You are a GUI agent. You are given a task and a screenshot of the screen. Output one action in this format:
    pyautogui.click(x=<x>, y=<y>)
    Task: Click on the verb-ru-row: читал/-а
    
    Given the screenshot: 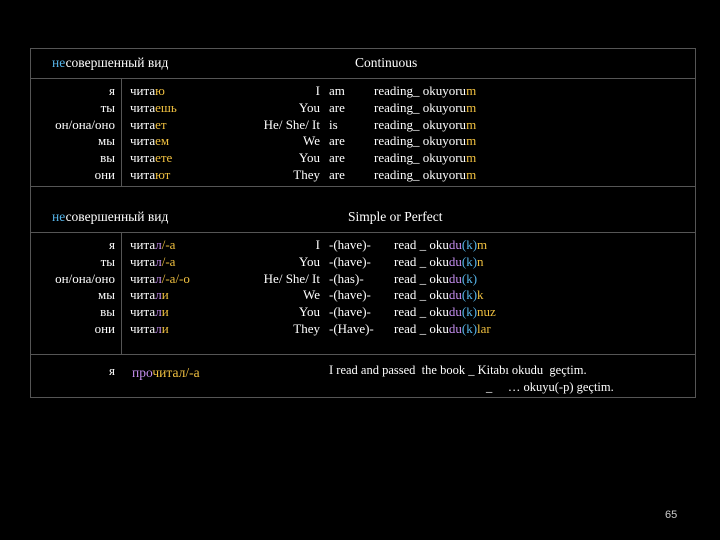 What is the action you would take?
    pyautogui.click(x=160, y=262)
    